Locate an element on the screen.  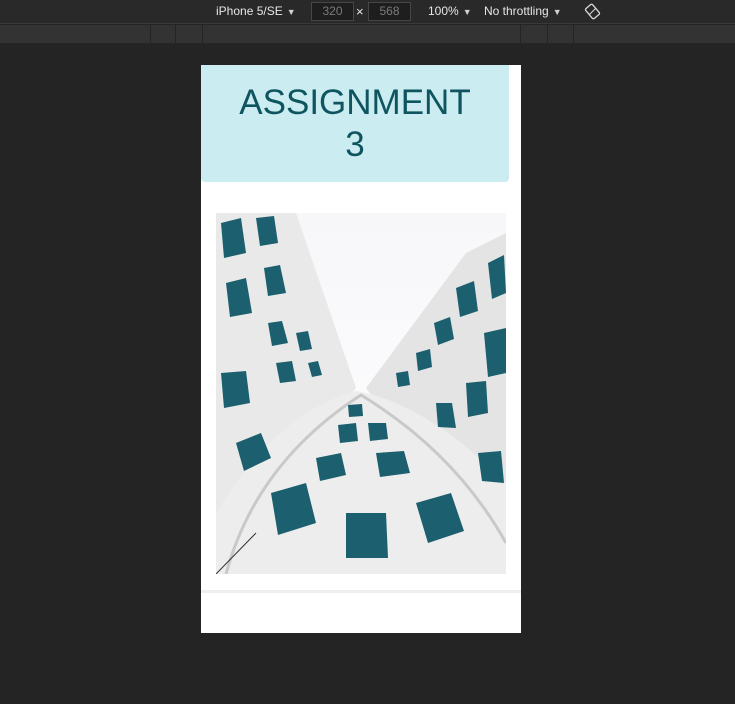
media-query-bar is located at coordinates (367, 34).